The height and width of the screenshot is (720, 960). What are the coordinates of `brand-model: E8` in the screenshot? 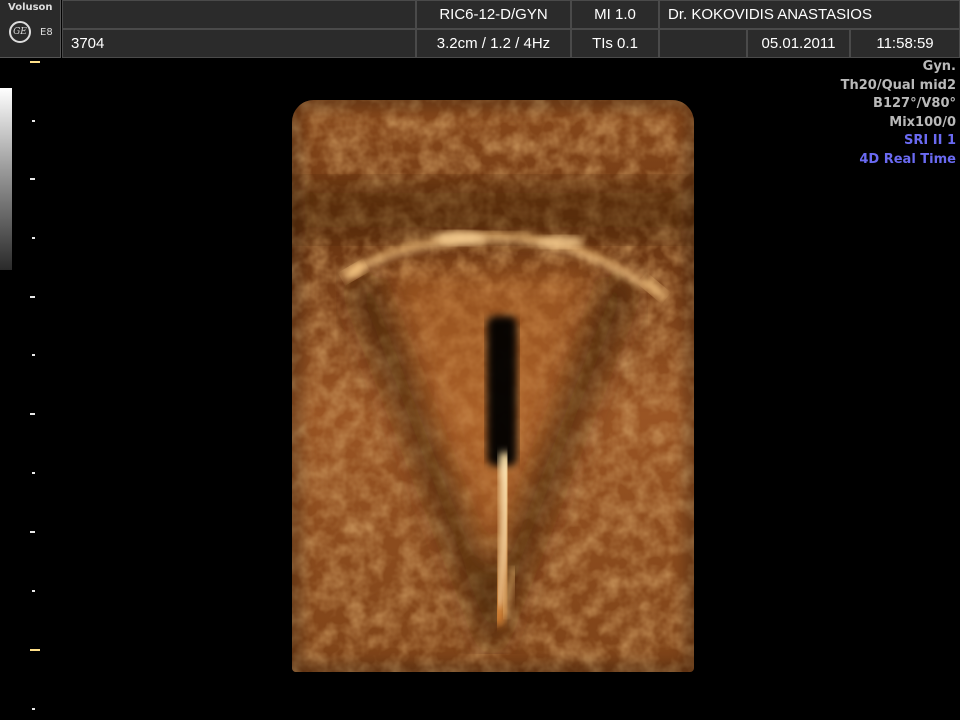 It's located at (46, 32).